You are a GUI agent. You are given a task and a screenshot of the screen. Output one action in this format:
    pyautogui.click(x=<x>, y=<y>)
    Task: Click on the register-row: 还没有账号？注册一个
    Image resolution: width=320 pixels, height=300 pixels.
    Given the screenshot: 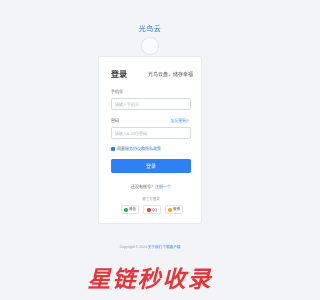 What is the action you would take?
    pyautogui.click(x=151, y=187)
    